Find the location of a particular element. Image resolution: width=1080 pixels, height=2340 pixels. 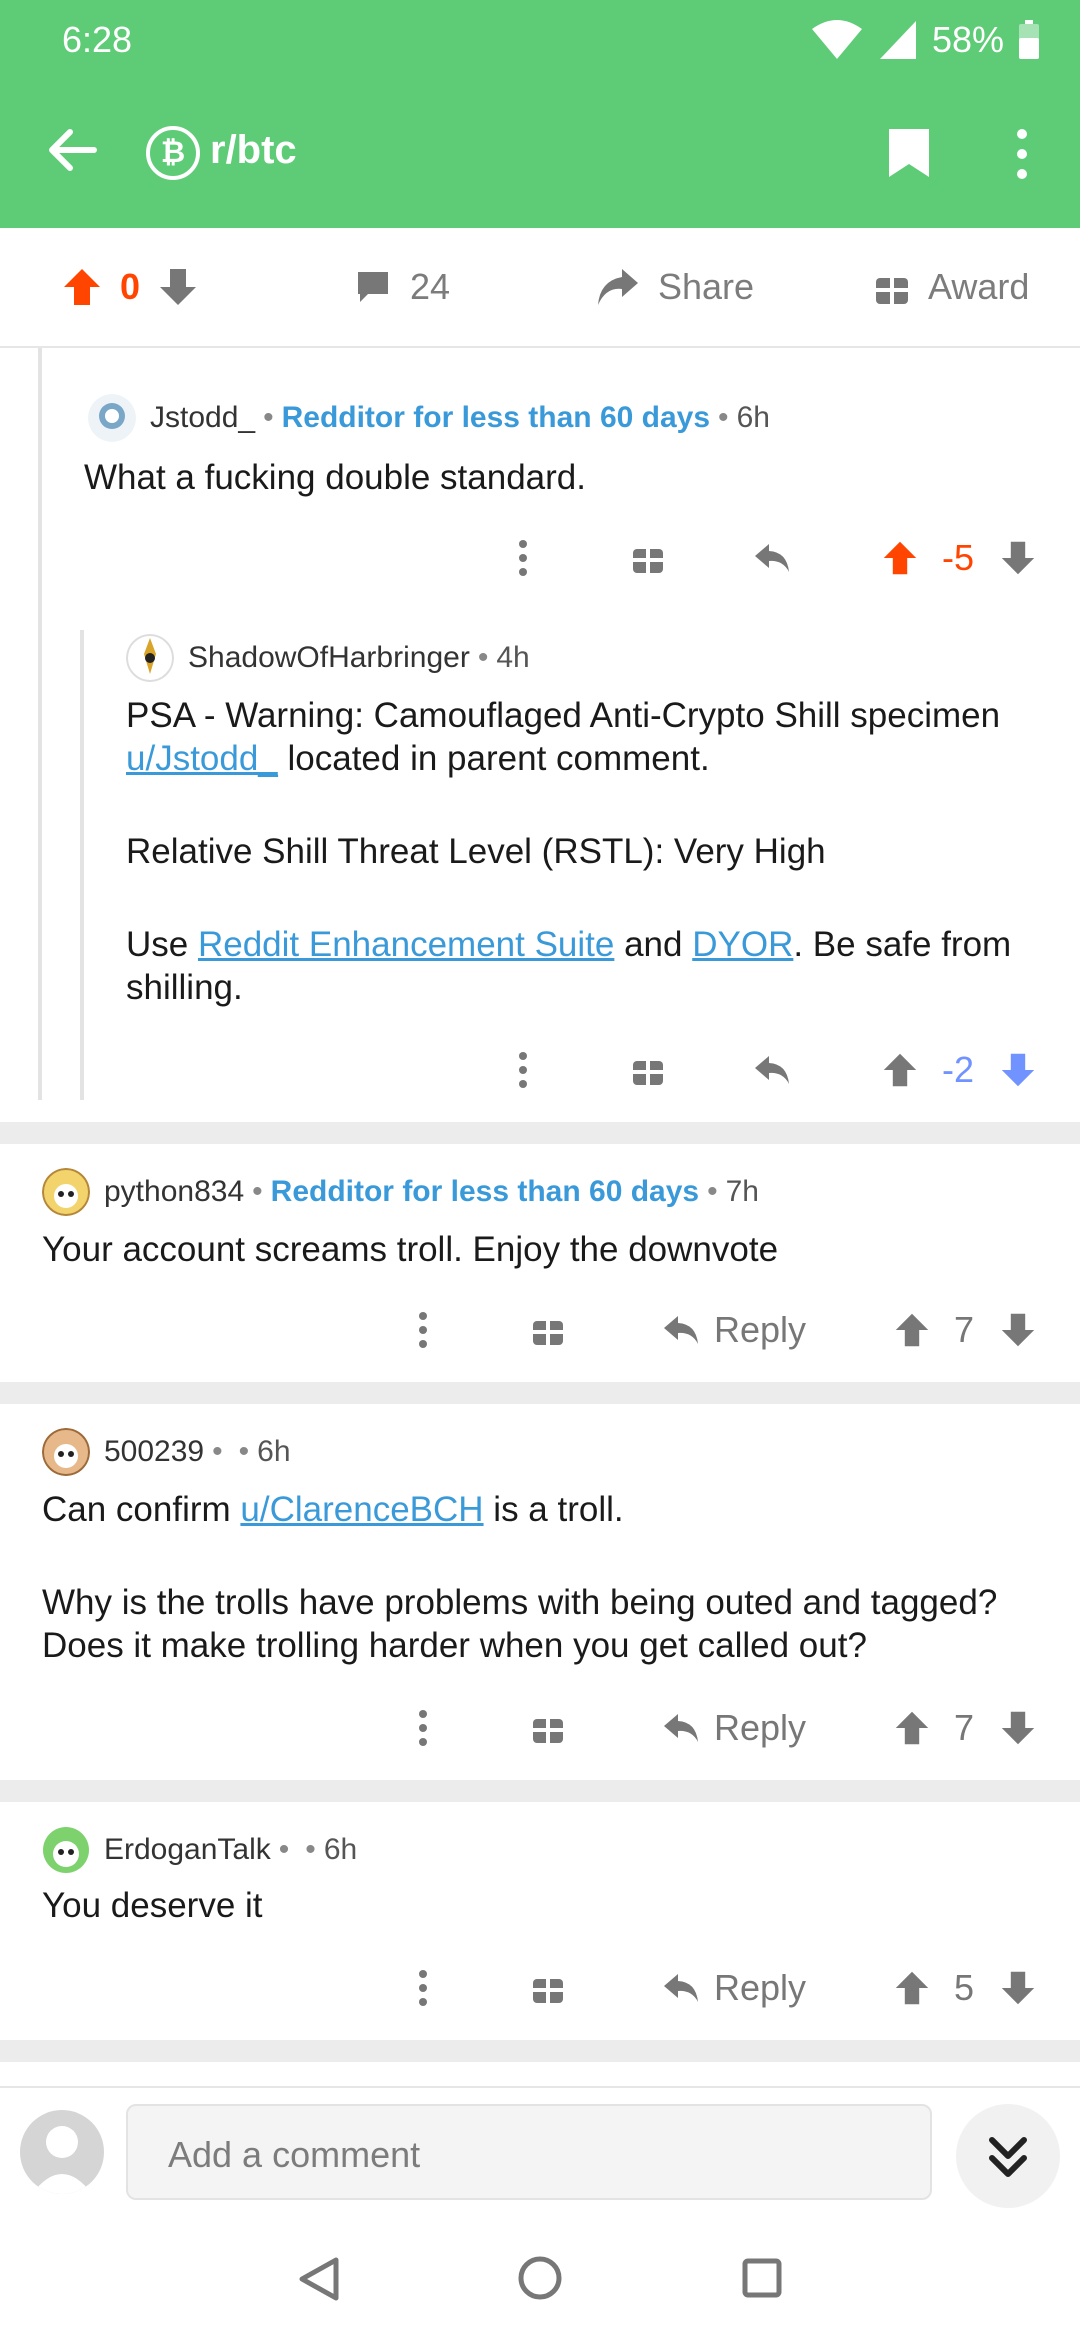

comment-author: ShadowOfHarbringer is located at coordinates (329, 658).